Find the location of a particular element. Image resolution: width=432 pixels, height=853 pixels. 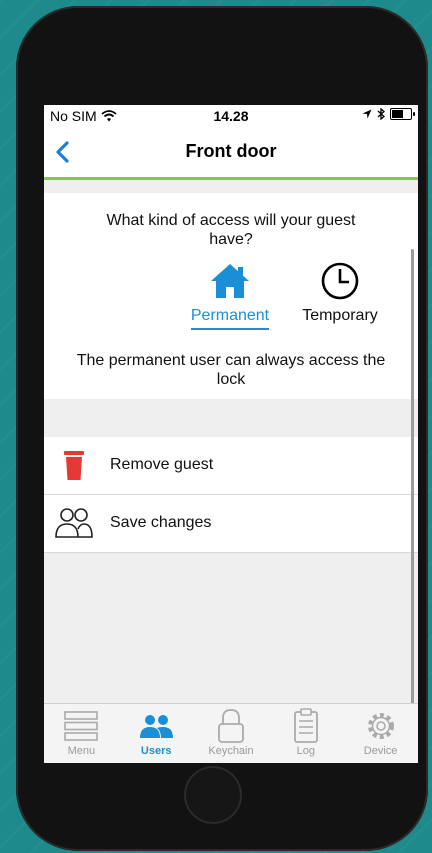

navigation-bar: Front door is located at coordinates (231, 153).